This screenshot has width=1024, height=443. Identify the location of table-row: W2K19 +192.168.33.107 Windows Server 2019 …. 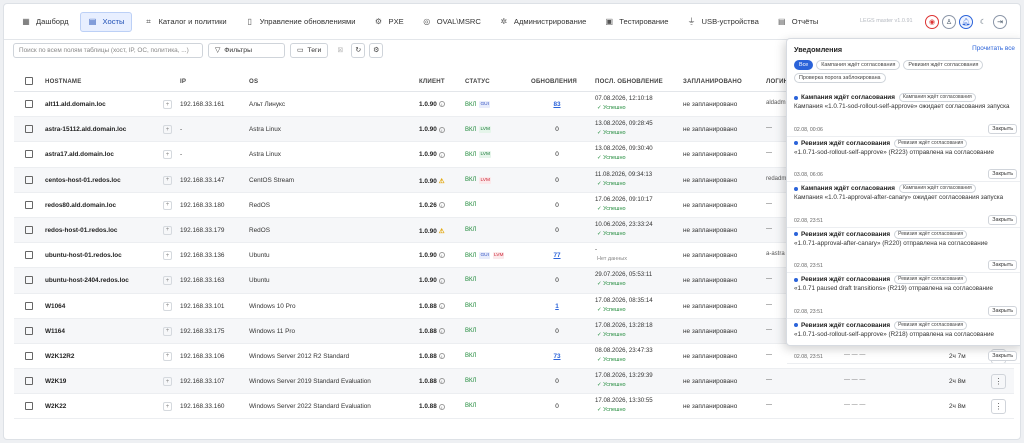
(514, 382).